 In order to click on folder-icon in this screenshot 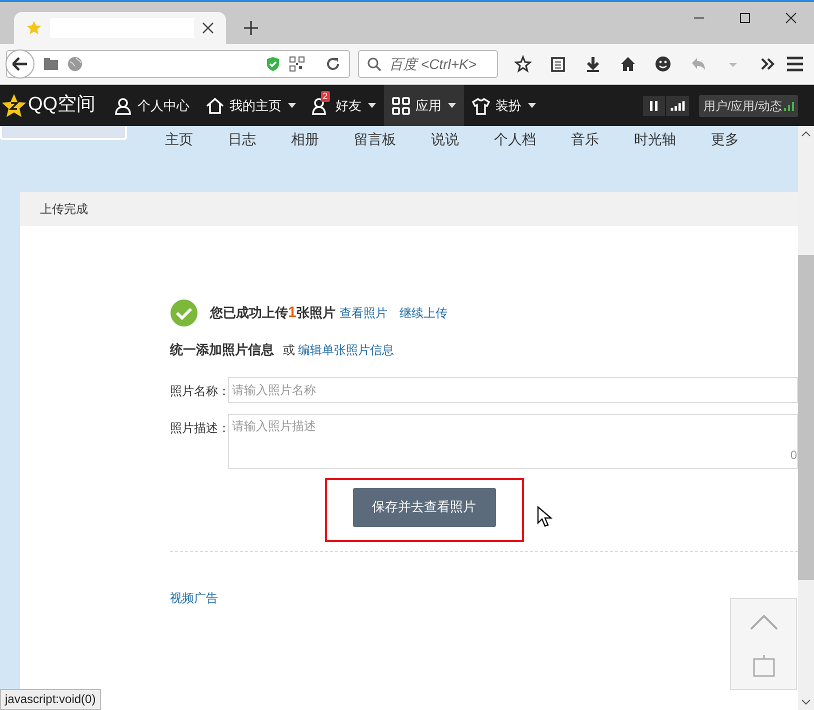, I will do `click(51, 64)`.